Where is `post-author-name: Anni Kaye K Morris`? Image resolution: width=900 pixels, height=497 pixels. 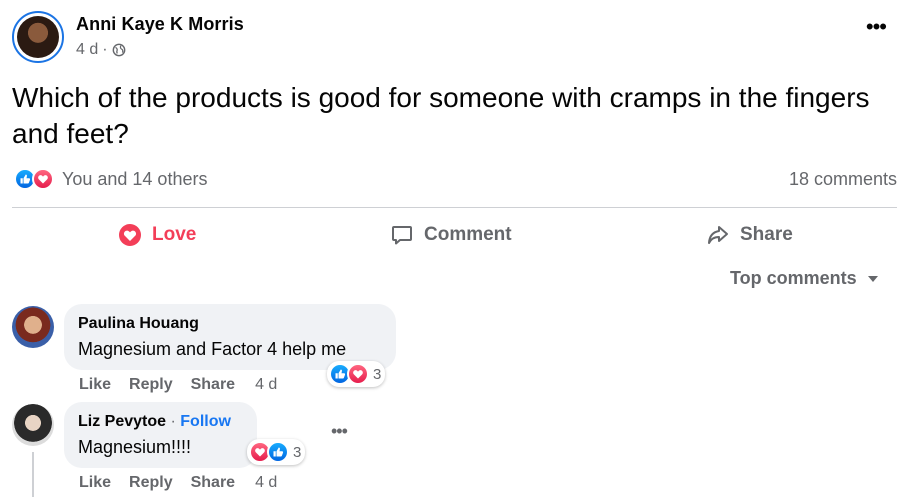 post-author-name: Anni Kaye K Morris is located at coordinates (160, 24).